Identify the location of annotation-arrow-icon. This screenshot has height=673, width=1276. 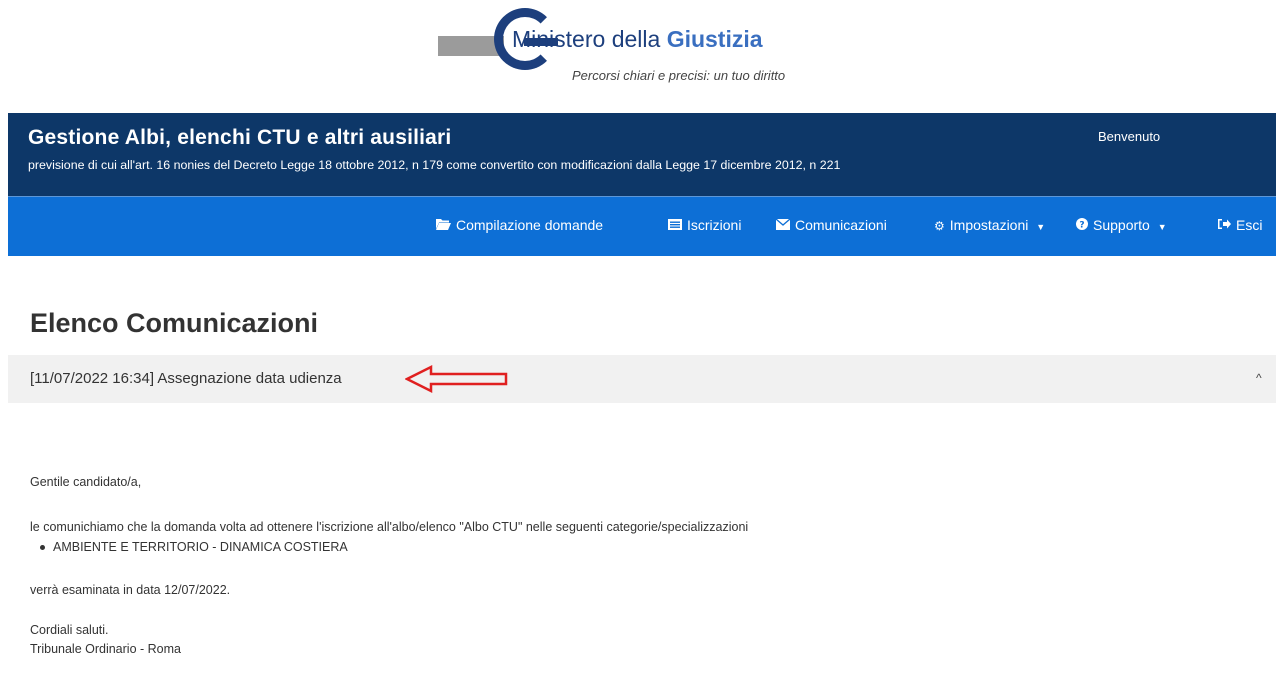
(456, 379).